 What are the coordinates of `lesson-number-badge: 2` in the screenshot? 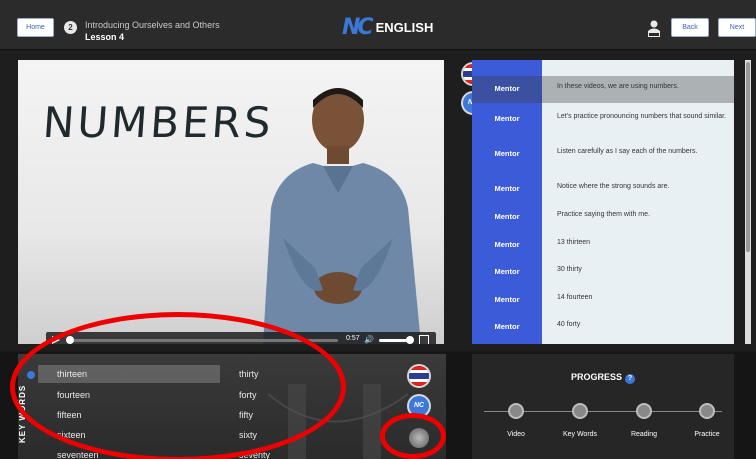 It's located at (70, 27).